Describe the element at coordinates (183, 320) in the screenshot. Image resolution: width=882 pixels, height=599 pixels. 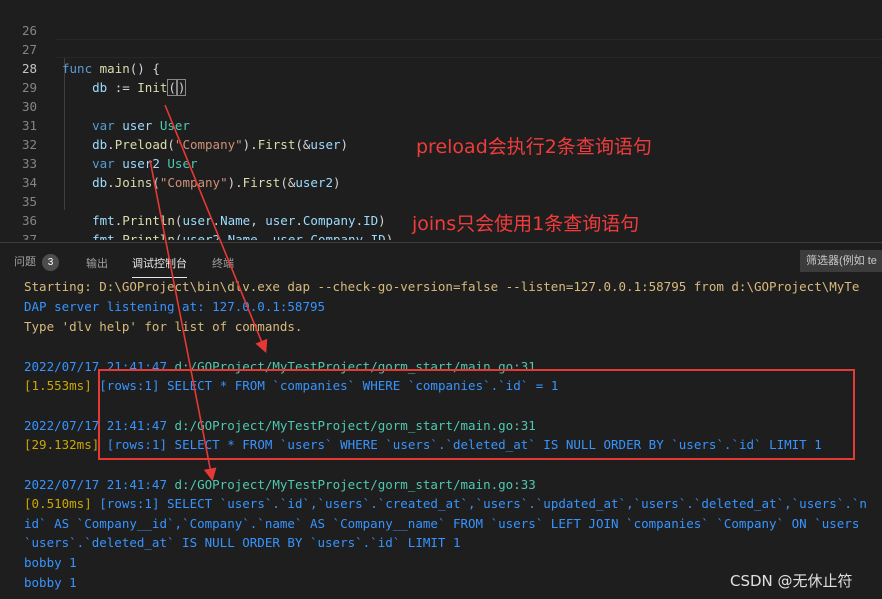
I see `joins-arrow` at that location.